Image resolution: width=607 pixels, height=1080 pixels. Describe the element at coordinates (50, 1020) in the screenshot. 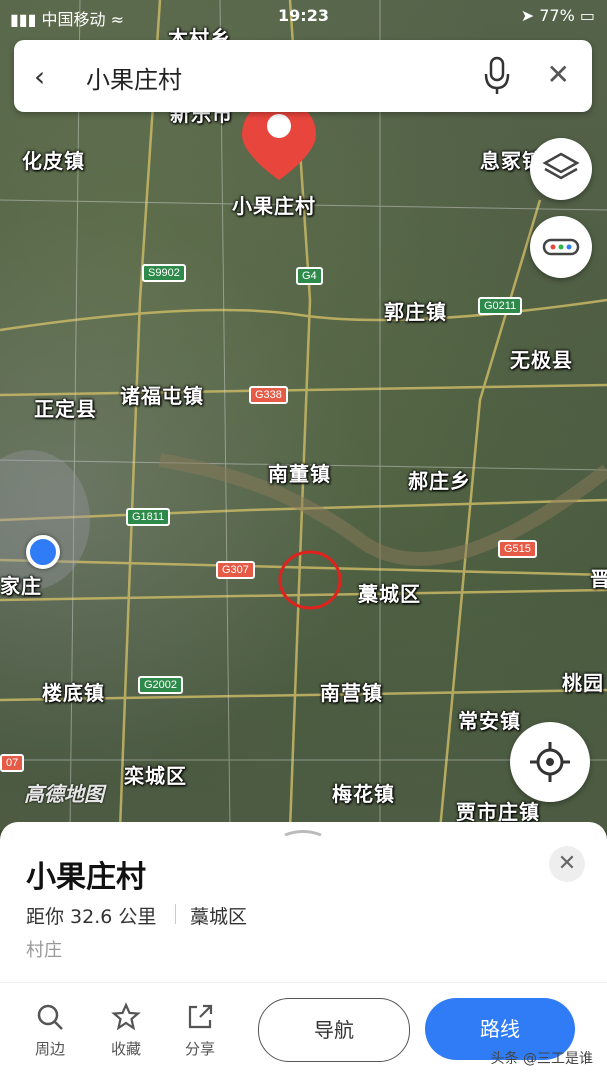

I see `search-icon` at that location.